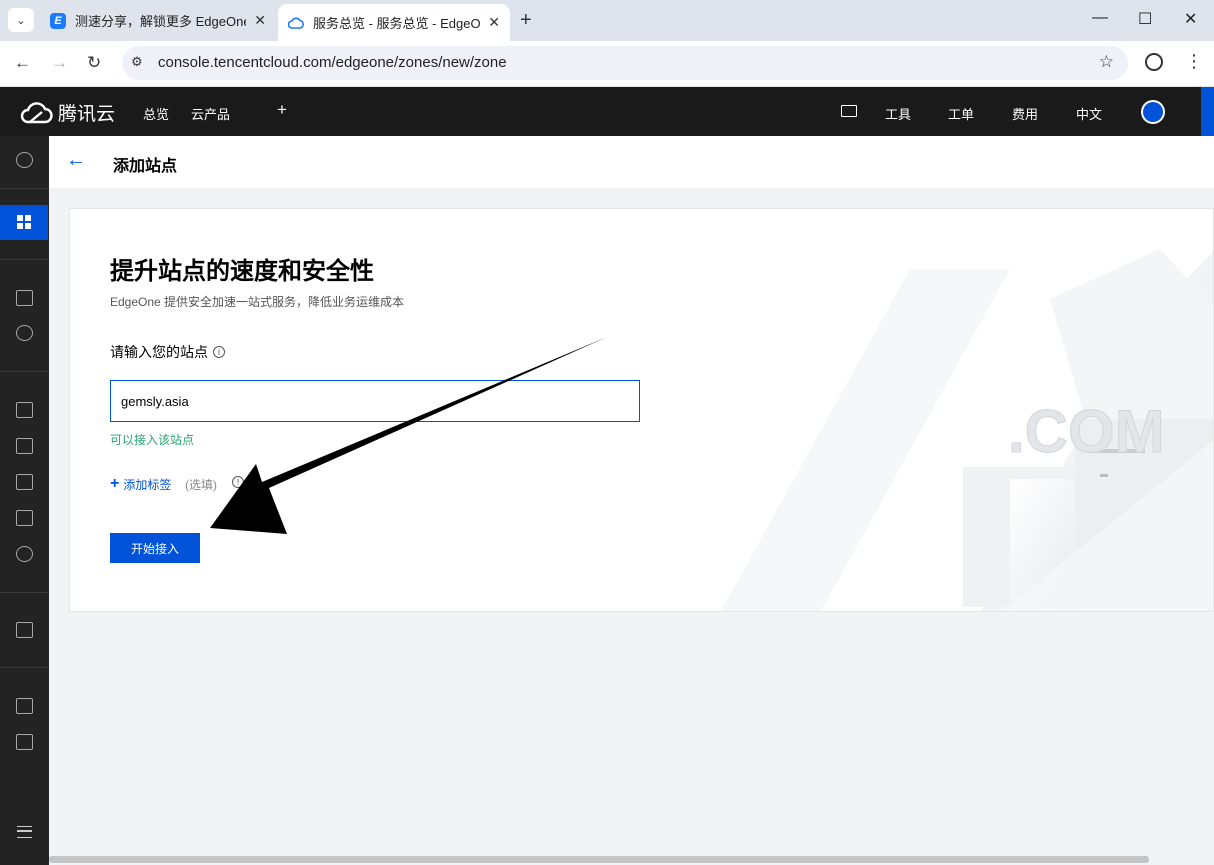 This screenshot has height=865, width=1214. I want to click on site-monitor-icon, so click(24, 410).